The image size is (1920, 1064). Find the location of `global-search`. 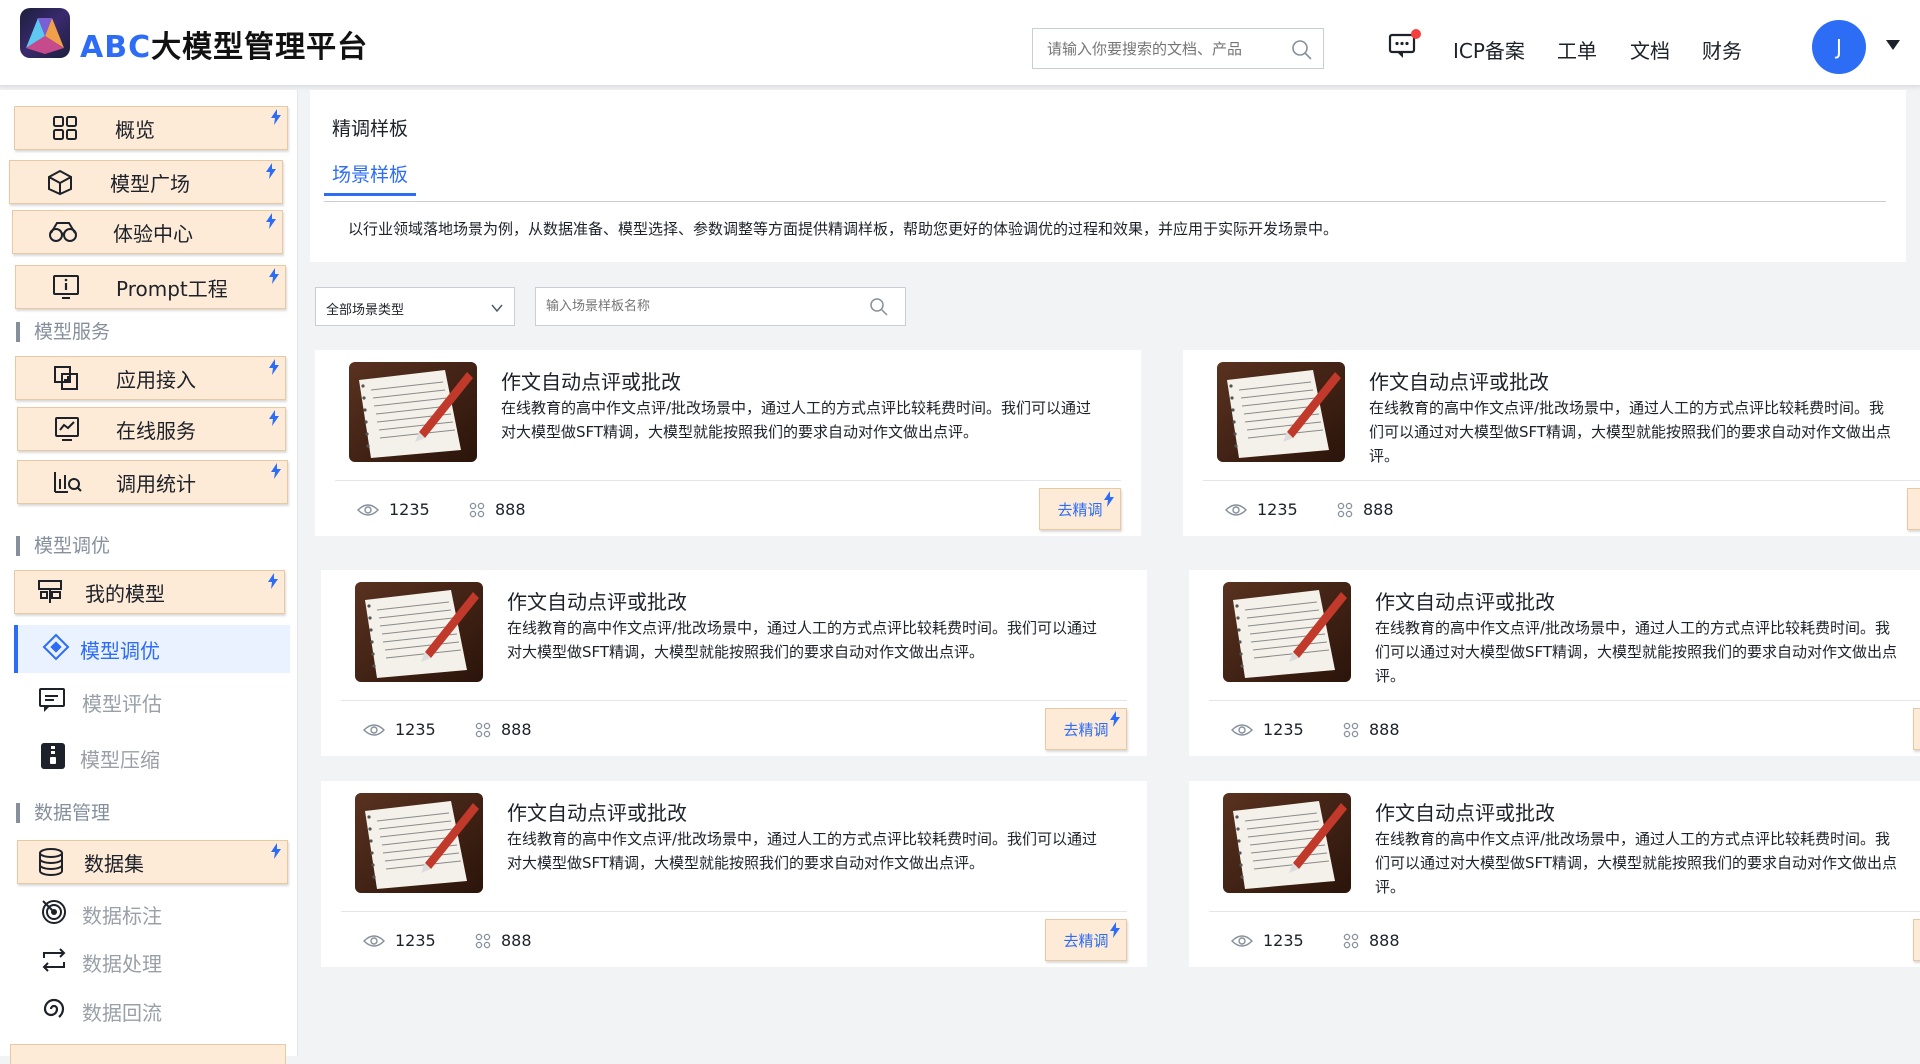

global-search is located at coordinates (1178, 48).